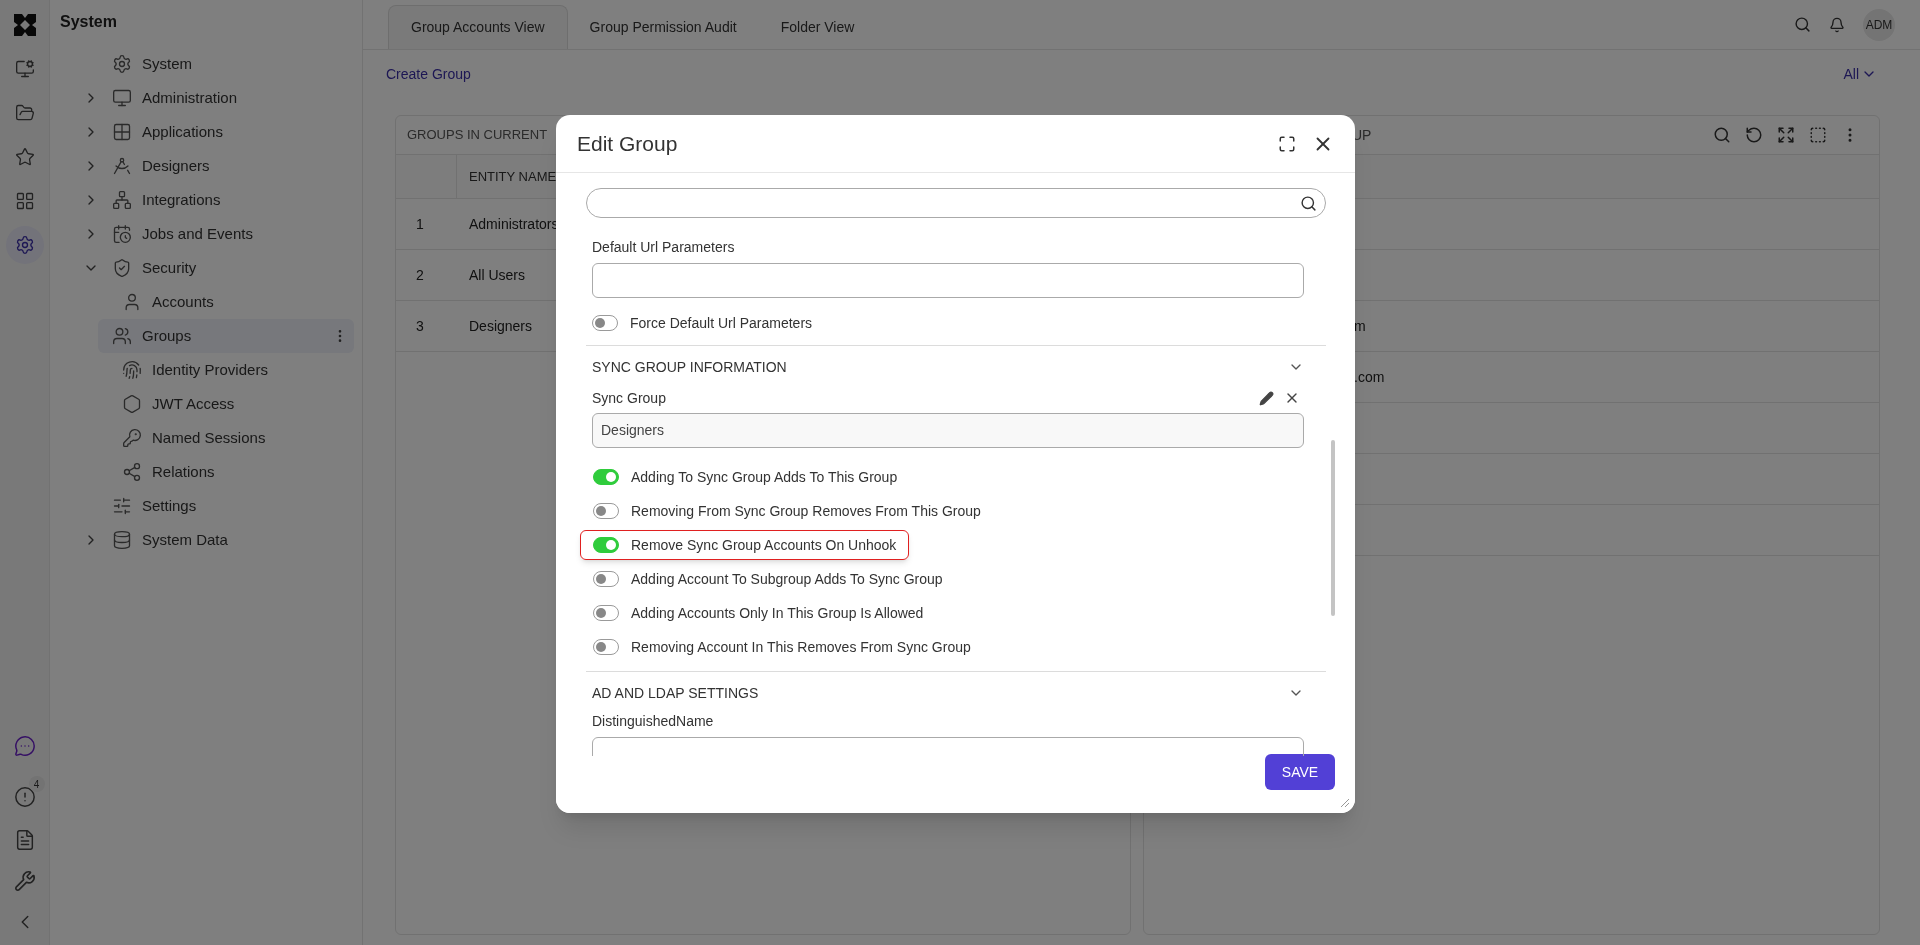 This screenshot has height=945, width=1920. I want to click on alerts-button: 4, so click(24, 793).